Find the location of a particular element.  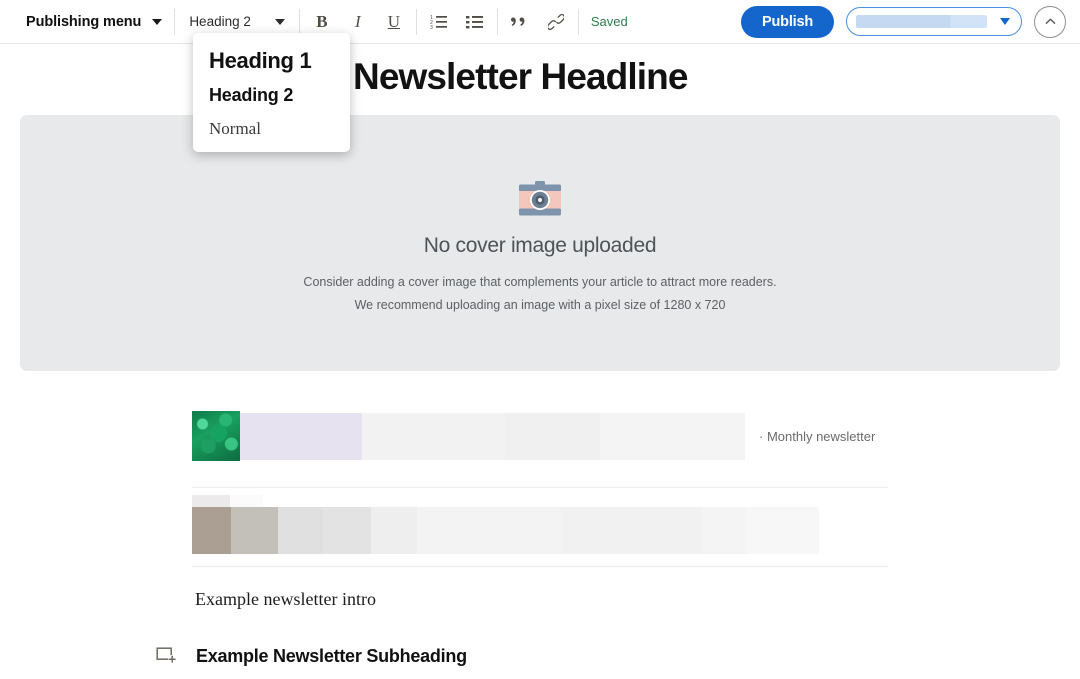

publish-button: Publish is located at coordinates (787, 21).